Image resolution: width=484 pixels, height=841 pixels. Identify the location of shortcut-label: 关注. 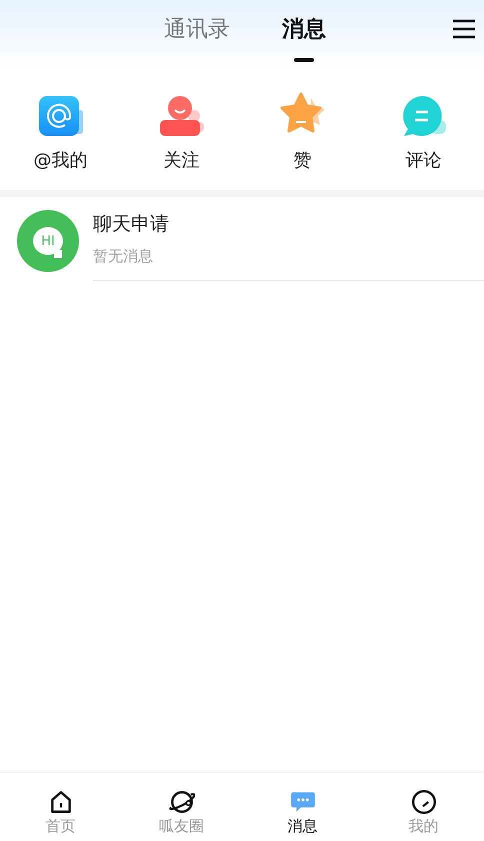
(182, 160).